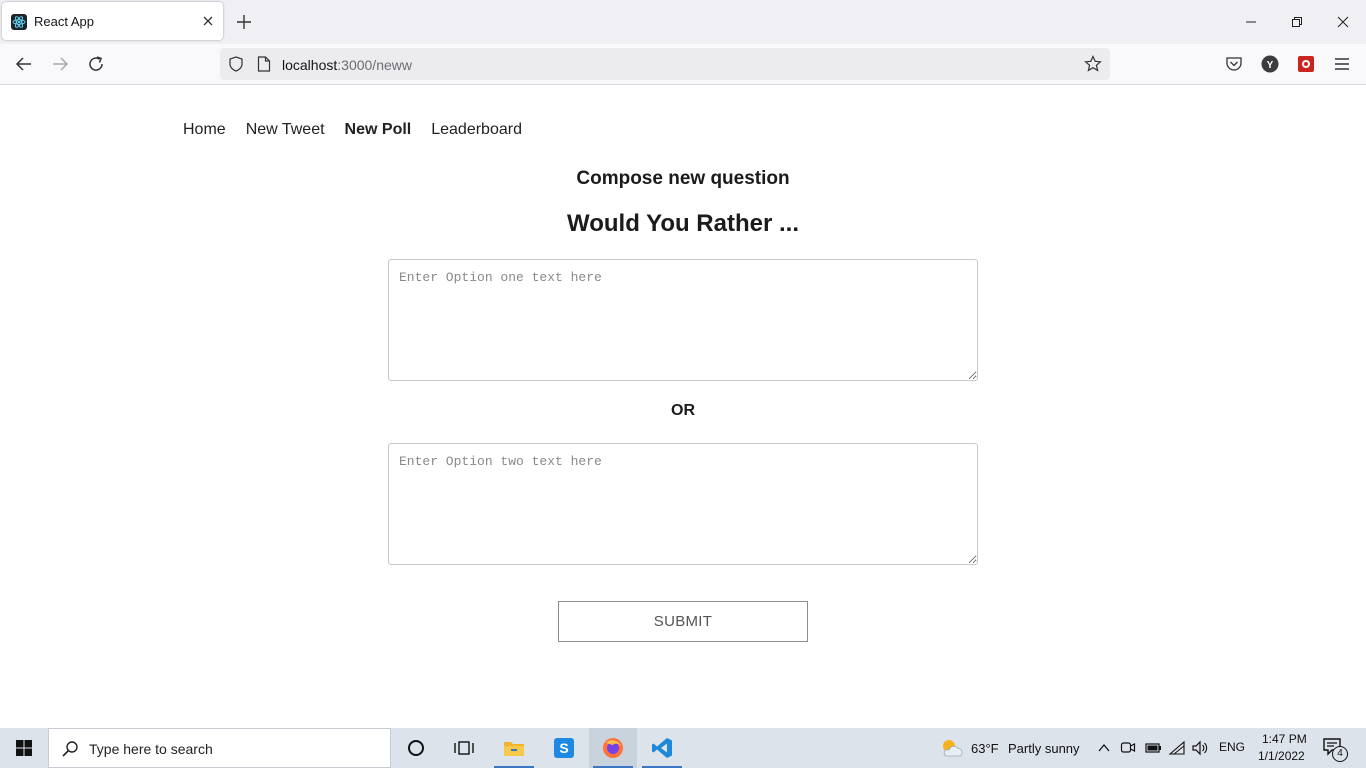  What do you see at coordinates (1128, 748) in the screenshot?
I see `meet-now-icon` at bounding box center [1128, 748].